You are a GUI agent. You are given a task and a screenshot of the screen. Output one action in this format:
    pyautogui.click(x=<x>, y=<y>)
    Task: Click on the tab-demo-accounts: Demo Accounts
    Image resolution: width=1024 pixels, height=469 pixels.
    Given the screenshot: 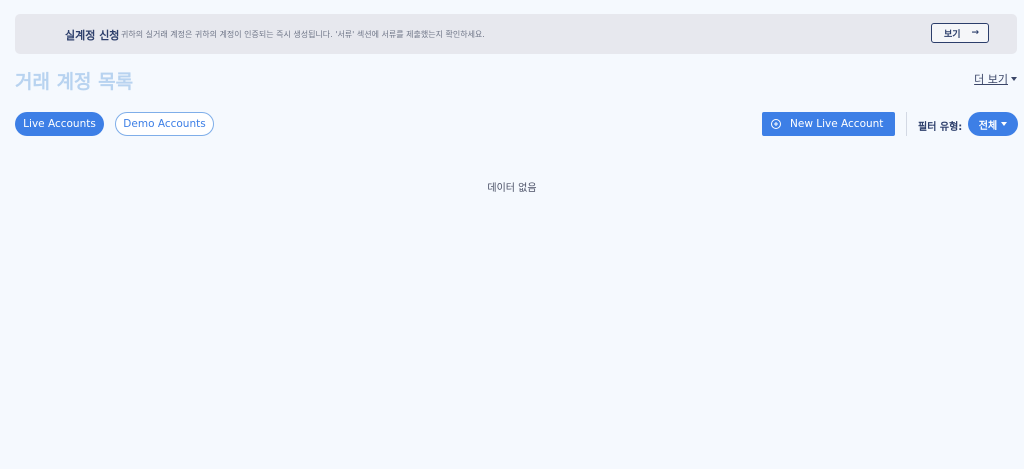 What is the action you would take?
    pyautogui.click(x=164, y=124)
    